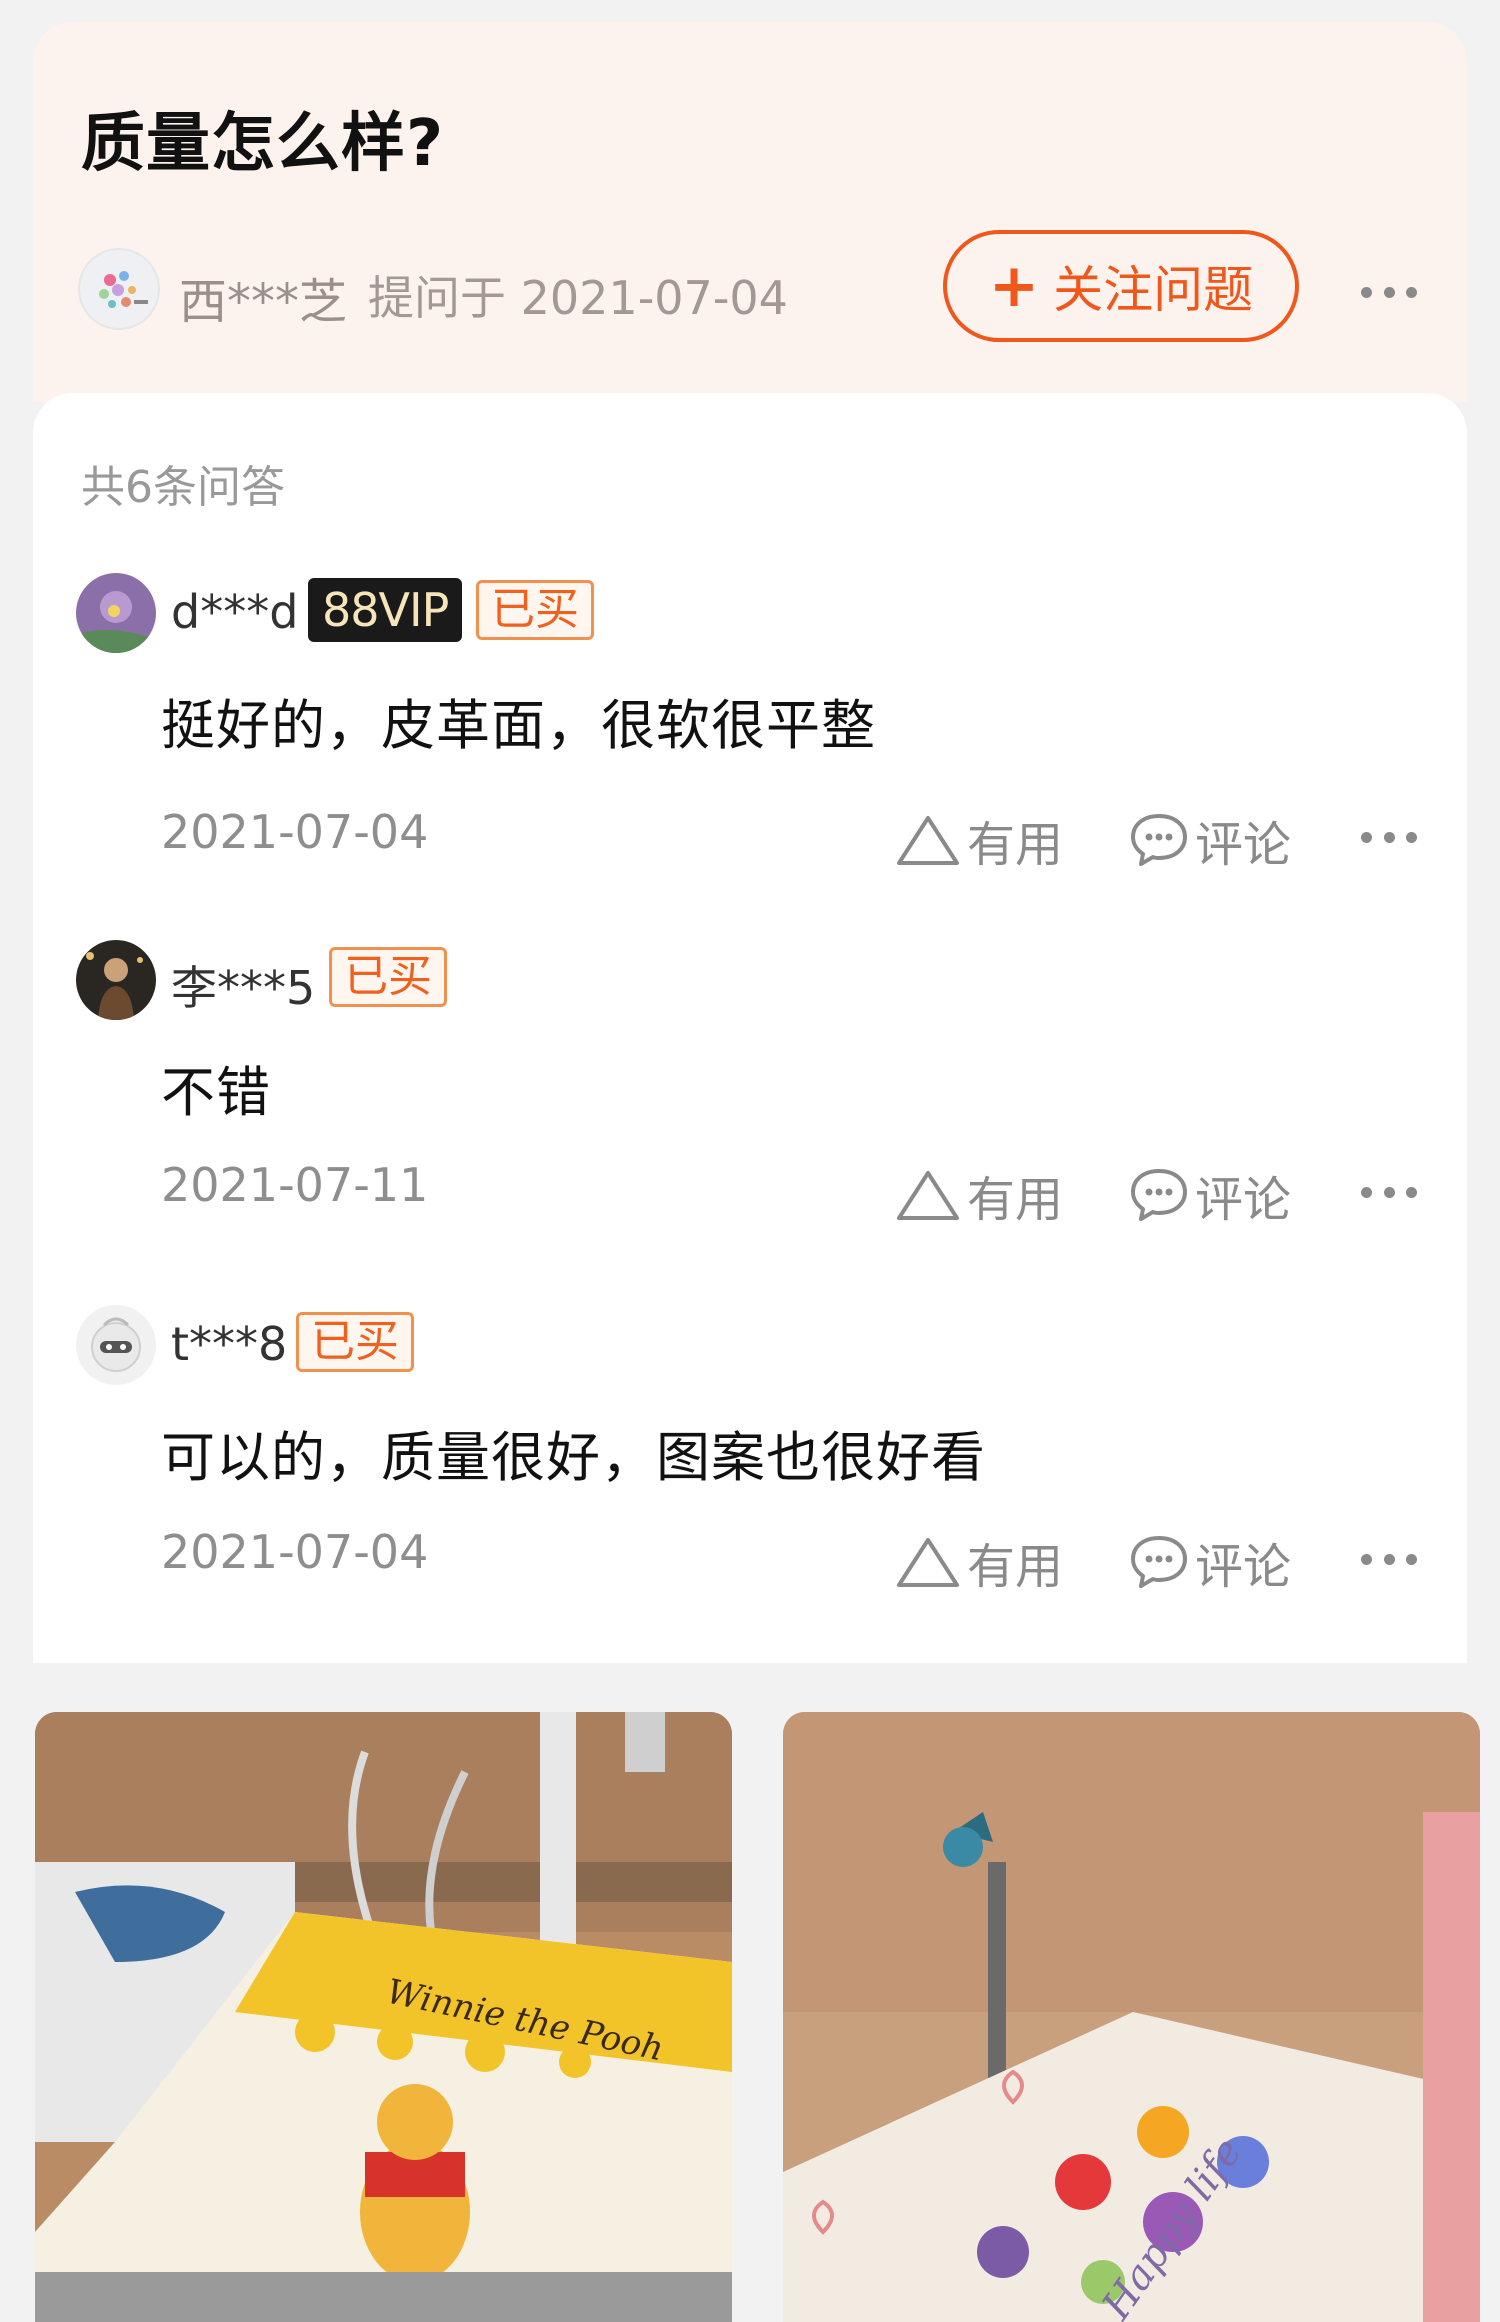  I want to click on follow-question-button: + 关注问题, so click(1121, 286).